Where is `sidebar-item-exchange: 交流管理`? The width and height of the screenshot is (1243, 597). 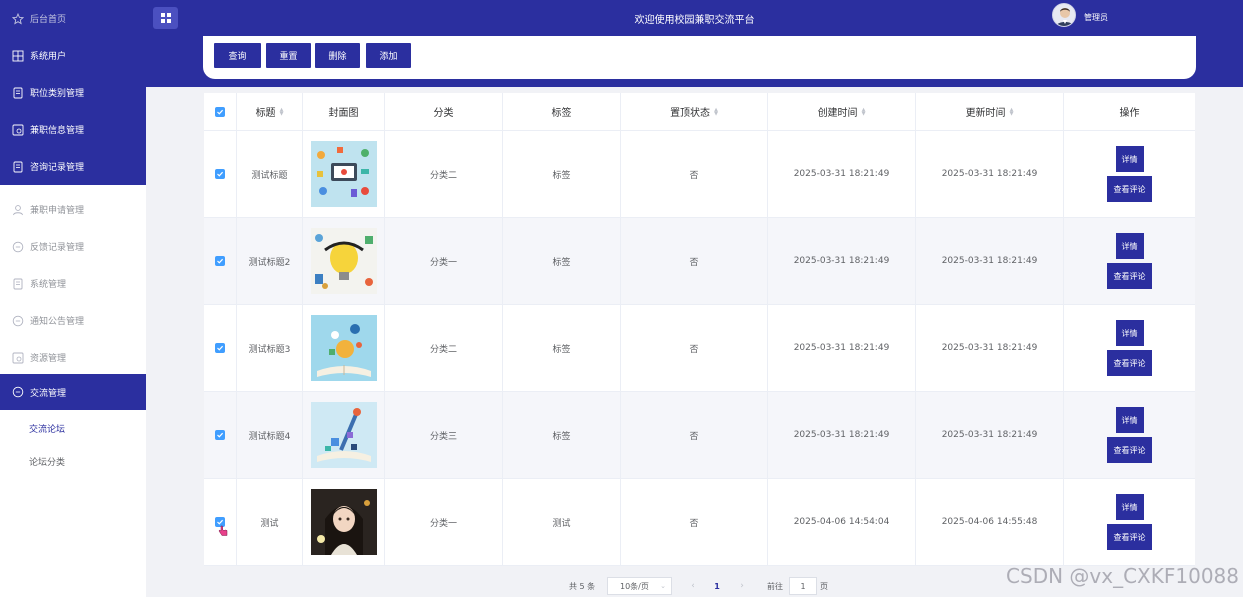 sidebar-item-exchange: 交流管理 is located at coordinates (73, 392).